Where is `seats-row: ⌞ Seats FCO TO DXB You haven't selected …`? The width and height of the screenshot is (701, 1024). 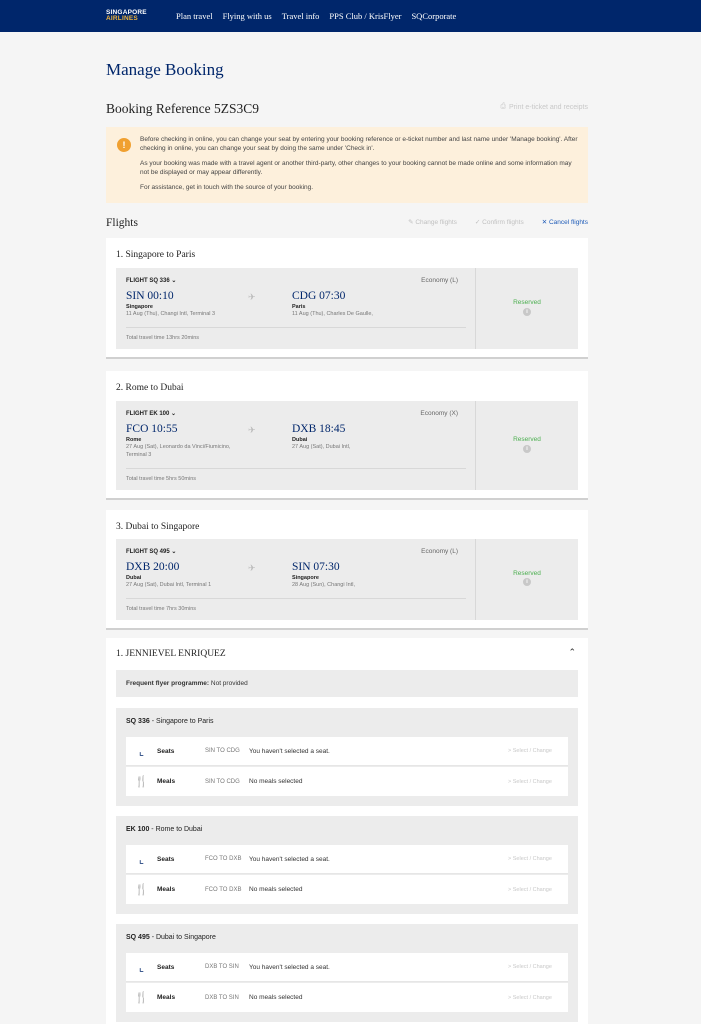
seats-row: ⌞ Seats FCO TO DXB You haven't selected … is located at coordinates (347, 859).